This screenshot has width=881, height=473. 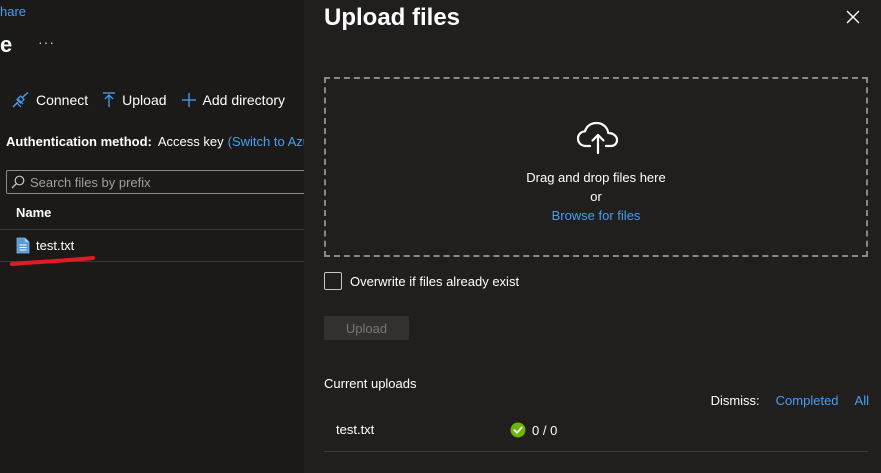 I want to click on file-name: test.txt, so click(x=55, y=245).